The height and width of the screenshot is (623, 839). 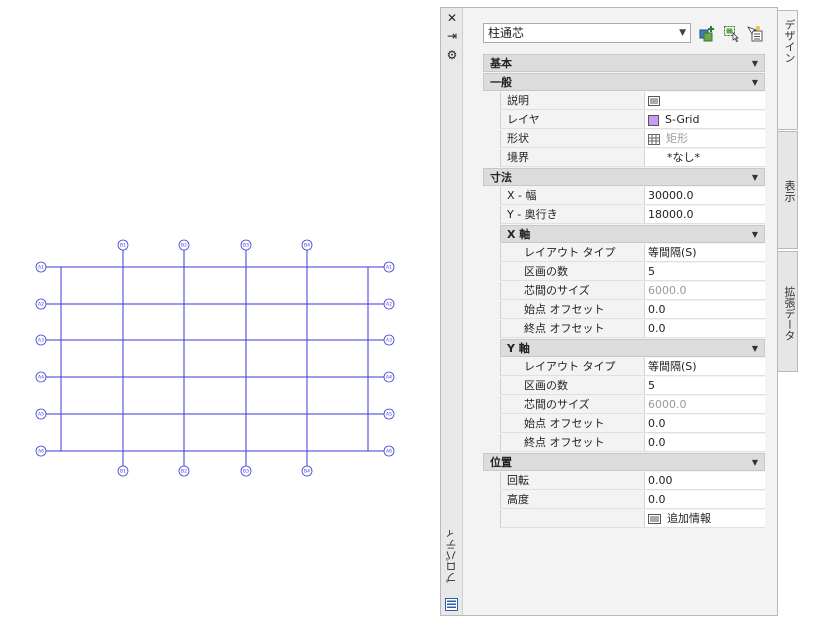 What do you see at coordinates (389, 377) in the screenshot?
I see `grid-bubble-right: A4` at bounding box center [389, 377].